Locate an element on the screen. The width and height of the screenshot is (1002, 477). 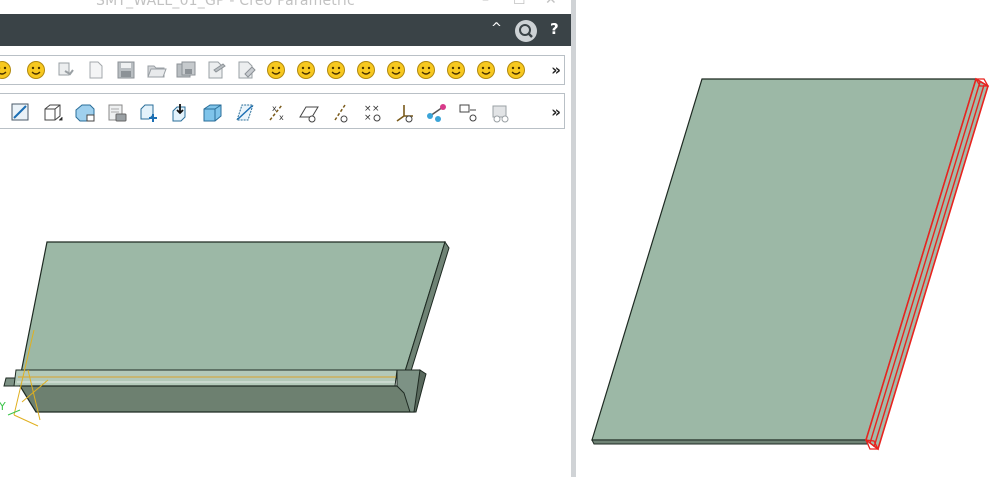
view-manager-icon is located at coordinates (501, 115).